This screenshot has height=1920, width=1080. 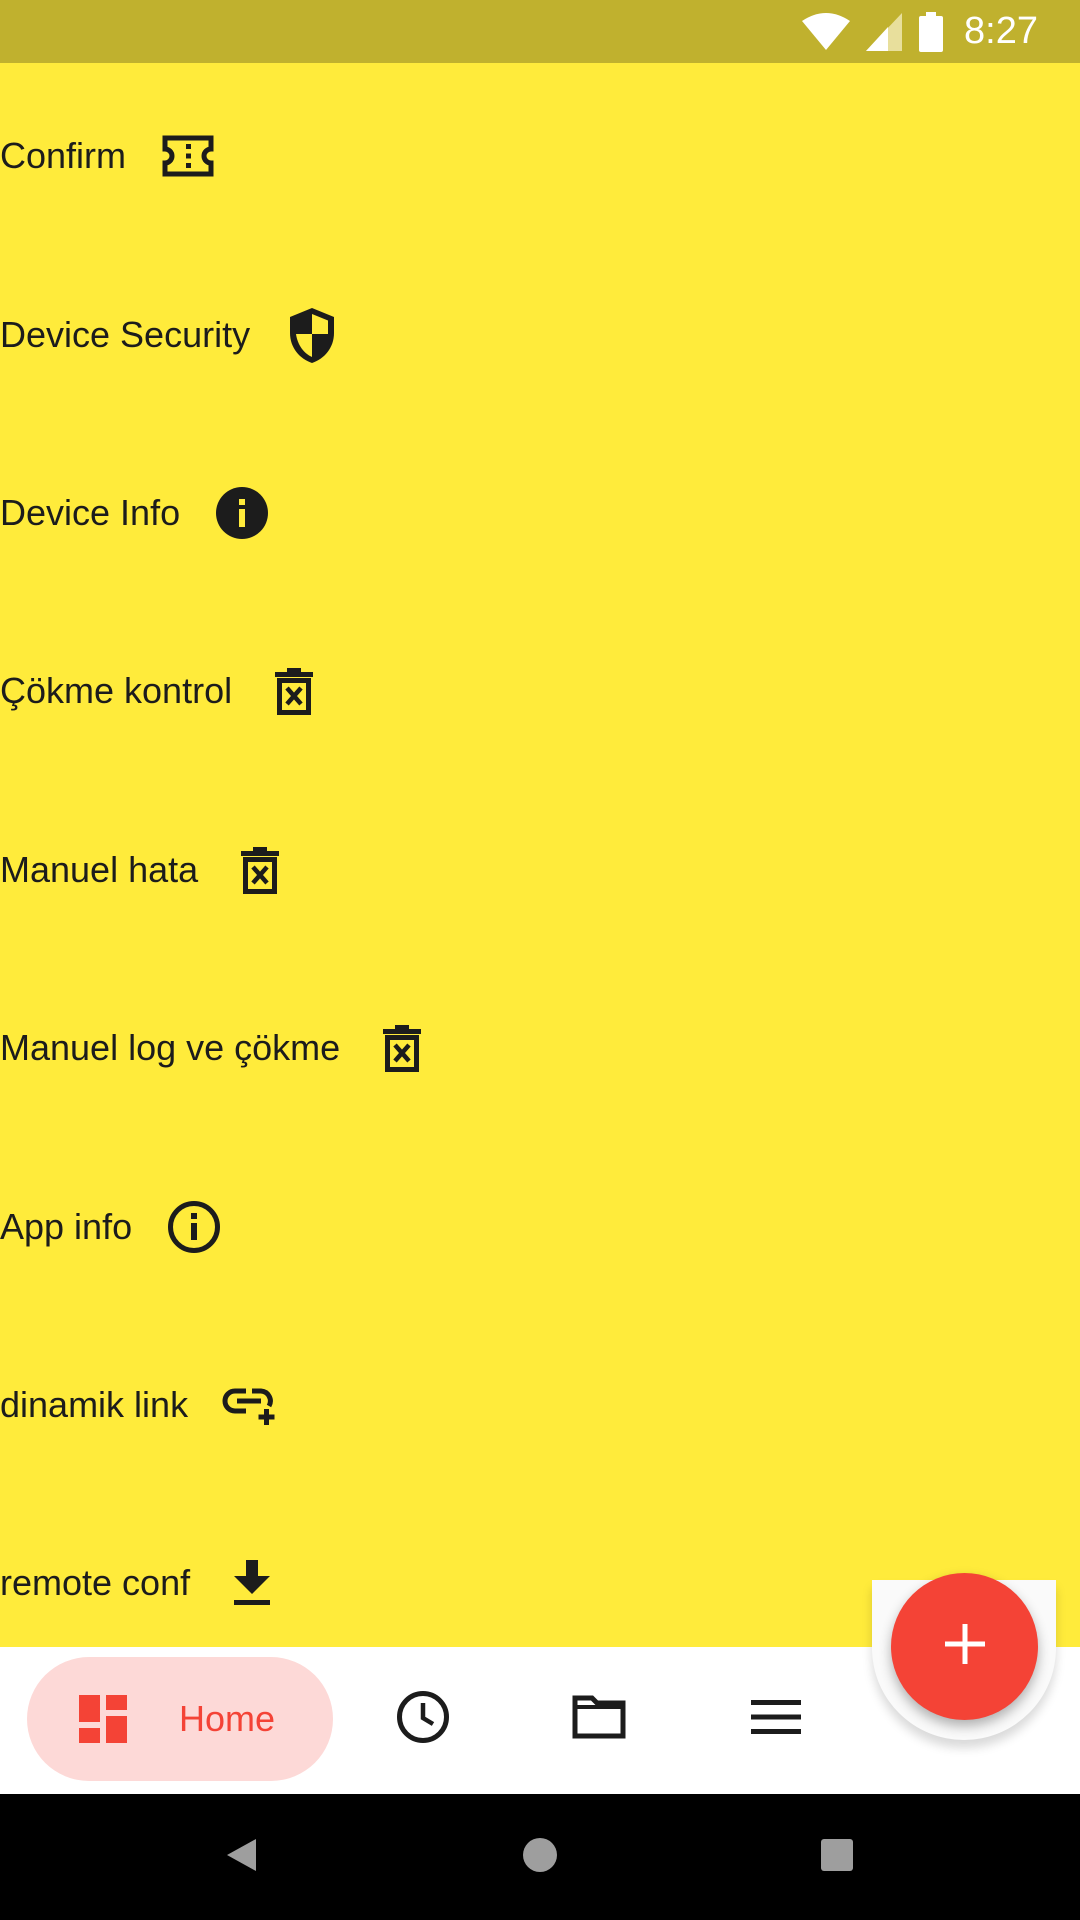 I want to click on plus-icon, so click(x=964, y=1646).